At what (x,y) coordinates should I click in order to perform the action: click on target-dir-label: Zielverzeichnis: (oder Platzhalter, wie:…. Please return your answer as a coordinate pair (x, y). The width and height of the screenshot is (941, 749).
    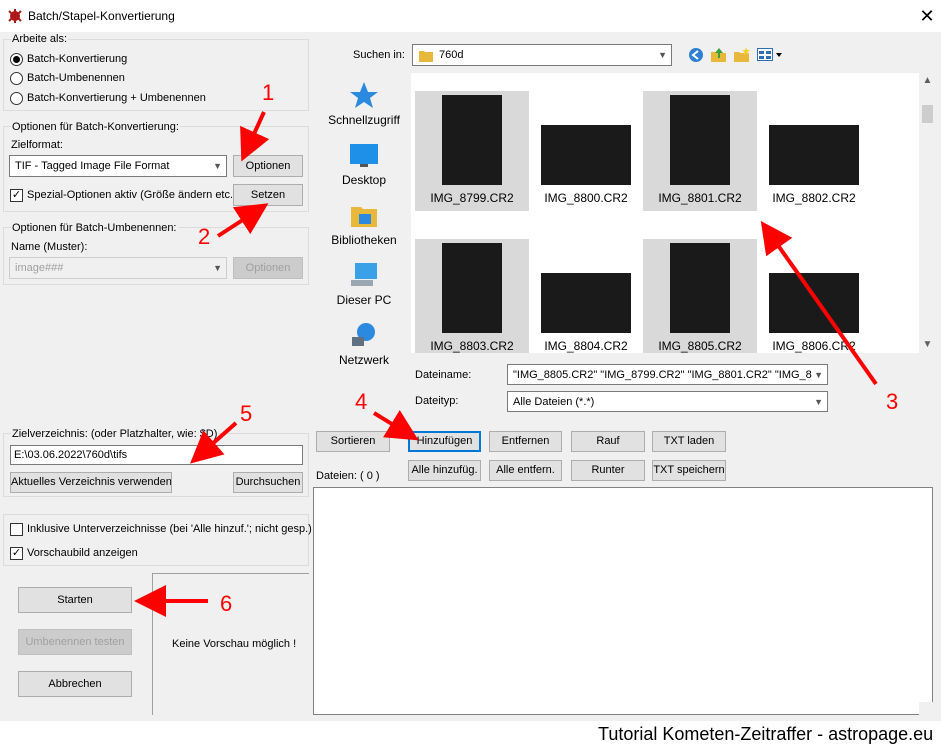
    Looking at the image, I should click on (115, 434).